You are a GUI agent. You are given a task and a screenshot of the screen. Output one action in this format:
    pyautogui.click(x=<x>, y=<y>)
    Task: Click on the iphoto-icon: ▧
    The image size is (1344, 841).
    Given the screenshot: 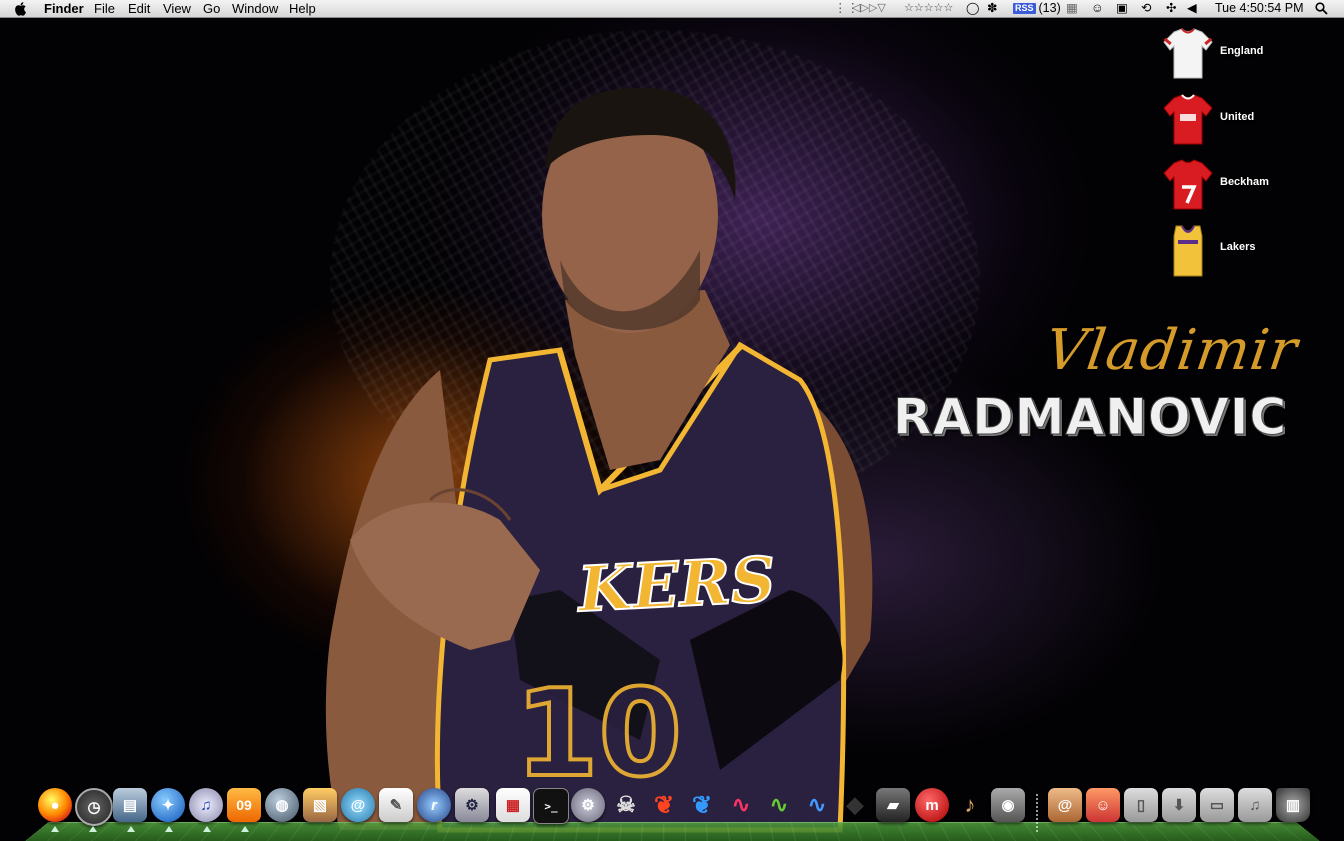 What is the action you would take?
    pyautogui.click(x=320, y=805)
    